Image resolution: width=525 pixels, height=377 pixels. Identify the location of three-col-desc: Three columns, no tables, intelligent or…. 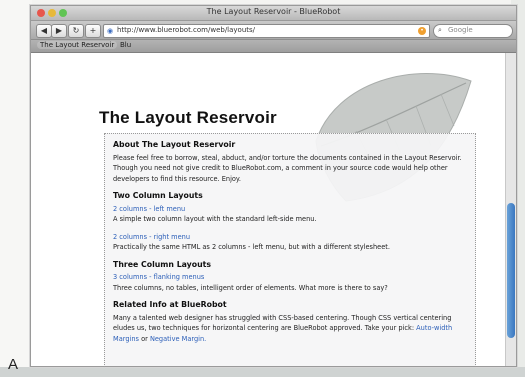
(250, 287).